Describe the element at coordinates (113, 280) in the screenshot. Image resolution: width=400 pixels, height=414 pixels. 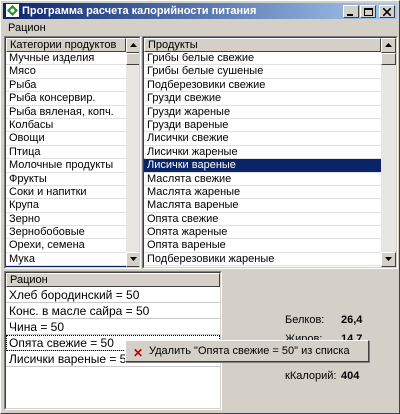
I see `ration-header: Рацион` at that location.